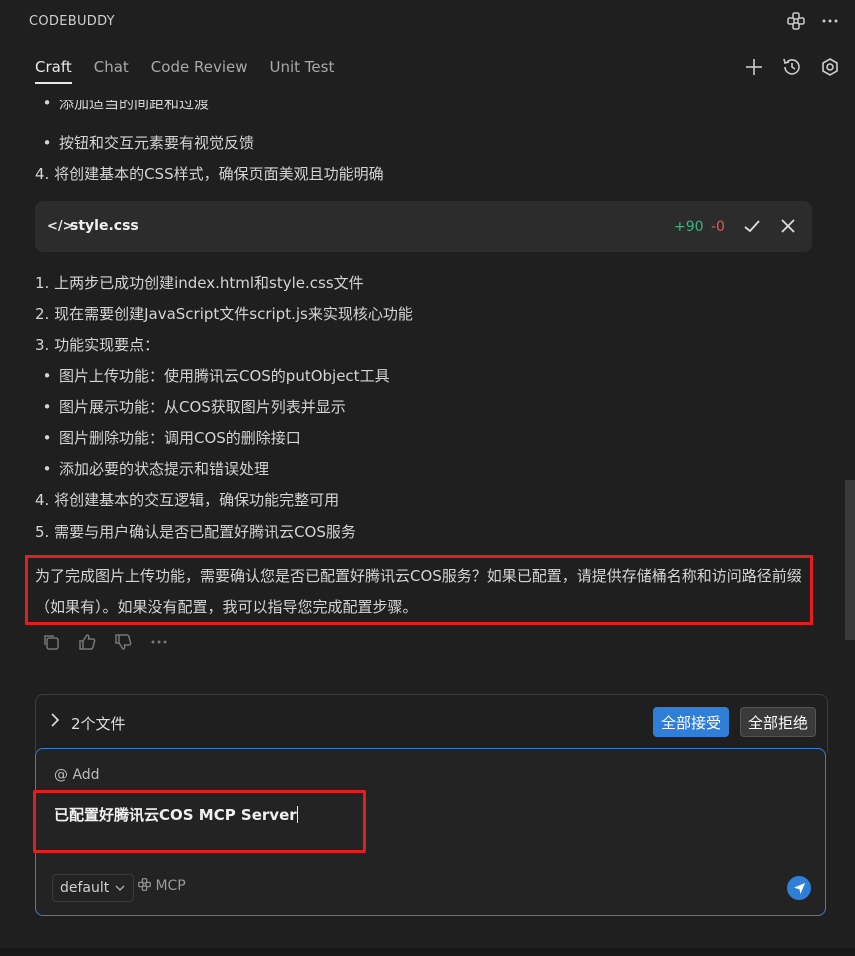 Image resolution: width=855 pixels, height=956 pixels. Describe the element at coordinates (190, 406) in the screenshot. I see `list-item: 图片展示功能：从COS获取图片列表并显示` at that location.